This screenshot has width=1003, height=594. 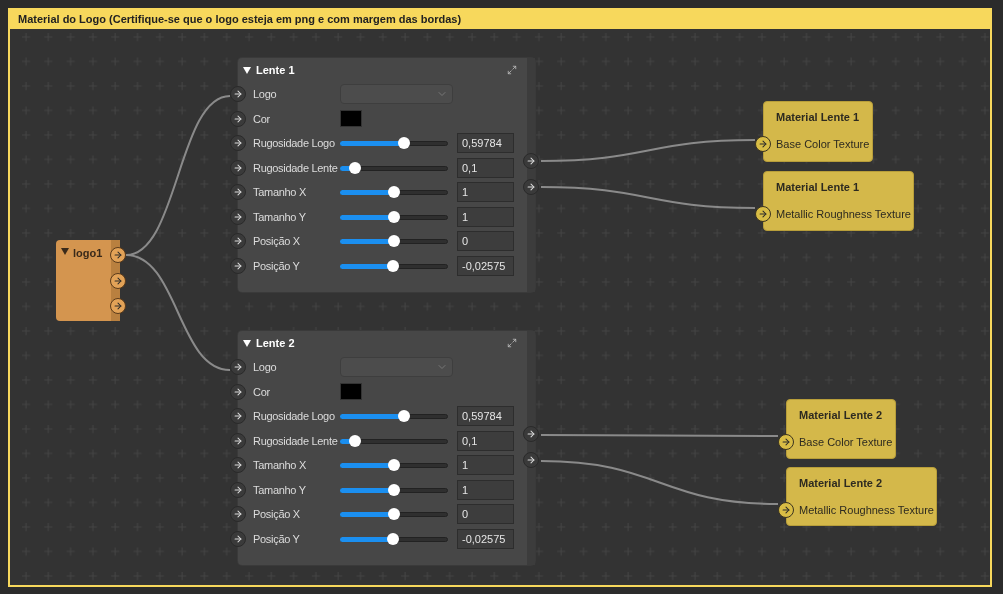 I want to click on node-title: logo1, so click(x=88, y=253).